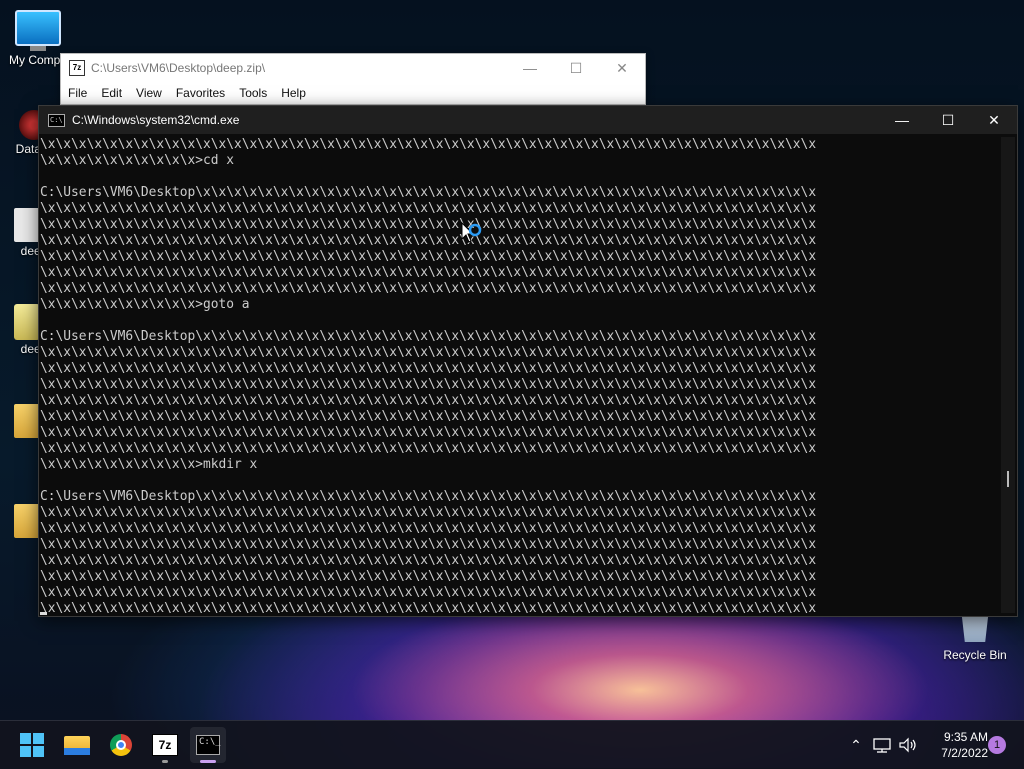 This screenshot has height=769, width=1024. Describe the element at coordinates (975, 637) in the screenshot. I see `desktop-icon-recycle-bin: Recycle Bin` at that location.